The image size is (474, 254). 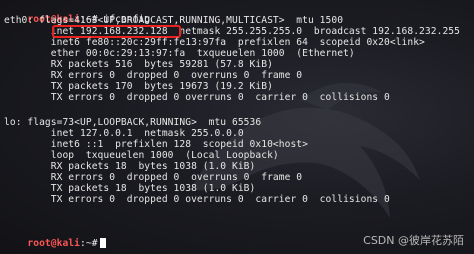 I want to click on prompt-line-1: root@kali:~# ifconfig, so click(x=77, y=14).